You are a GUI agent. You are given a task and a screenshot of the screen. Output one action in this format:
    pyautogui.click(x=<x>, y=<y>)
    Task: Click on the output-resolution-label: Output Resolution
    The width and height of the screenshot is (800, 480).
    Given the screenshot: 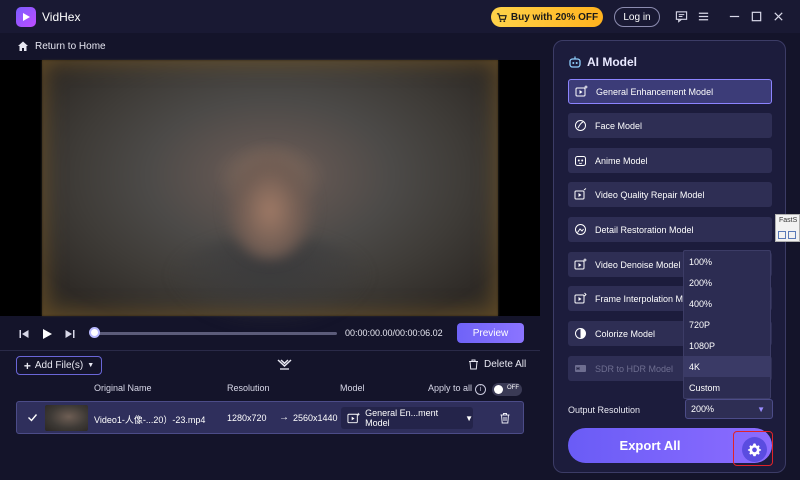 What is the action you would take?
    pyautogui.click(x=604, y=410)
    